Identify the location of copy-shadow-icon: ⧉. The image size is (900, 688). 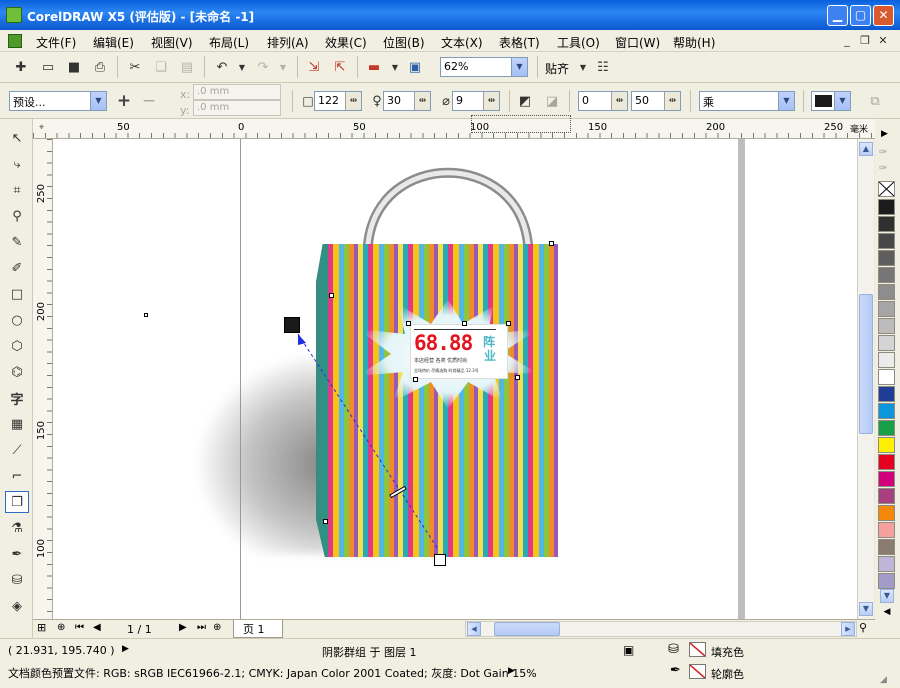
(875, 101).